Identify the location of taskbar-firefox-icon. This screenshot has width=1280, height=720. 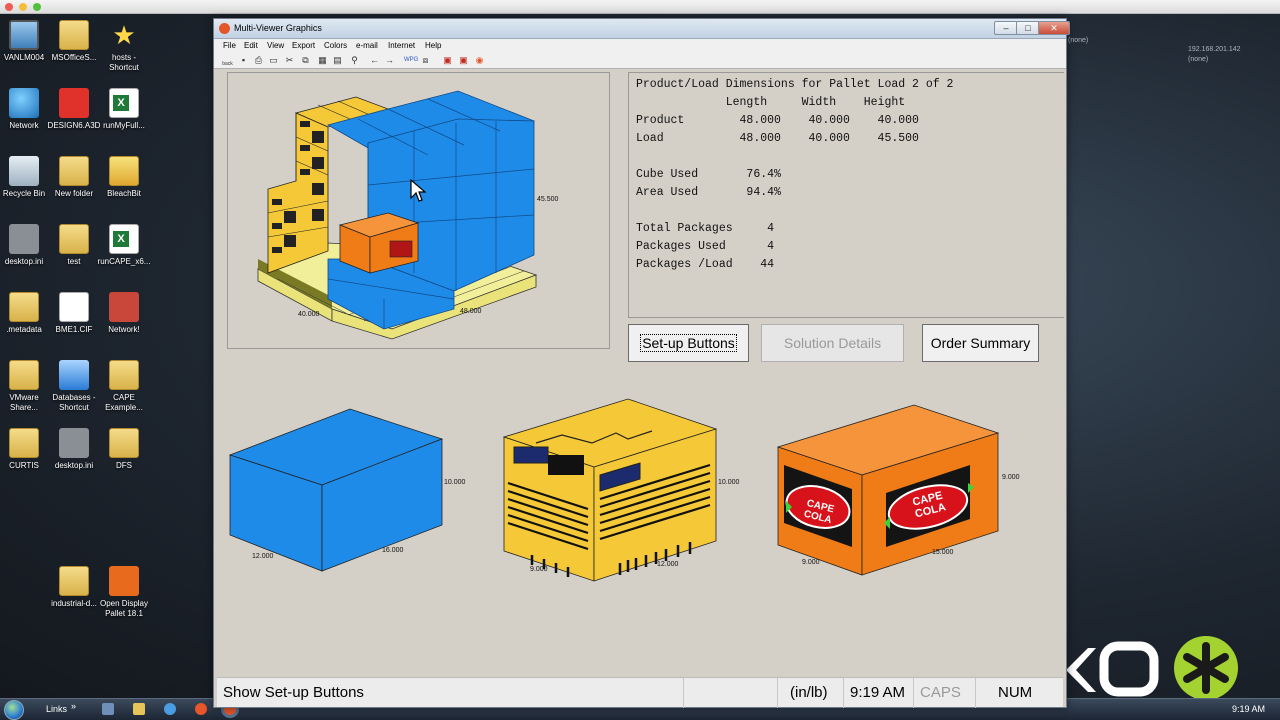
(201, 709).